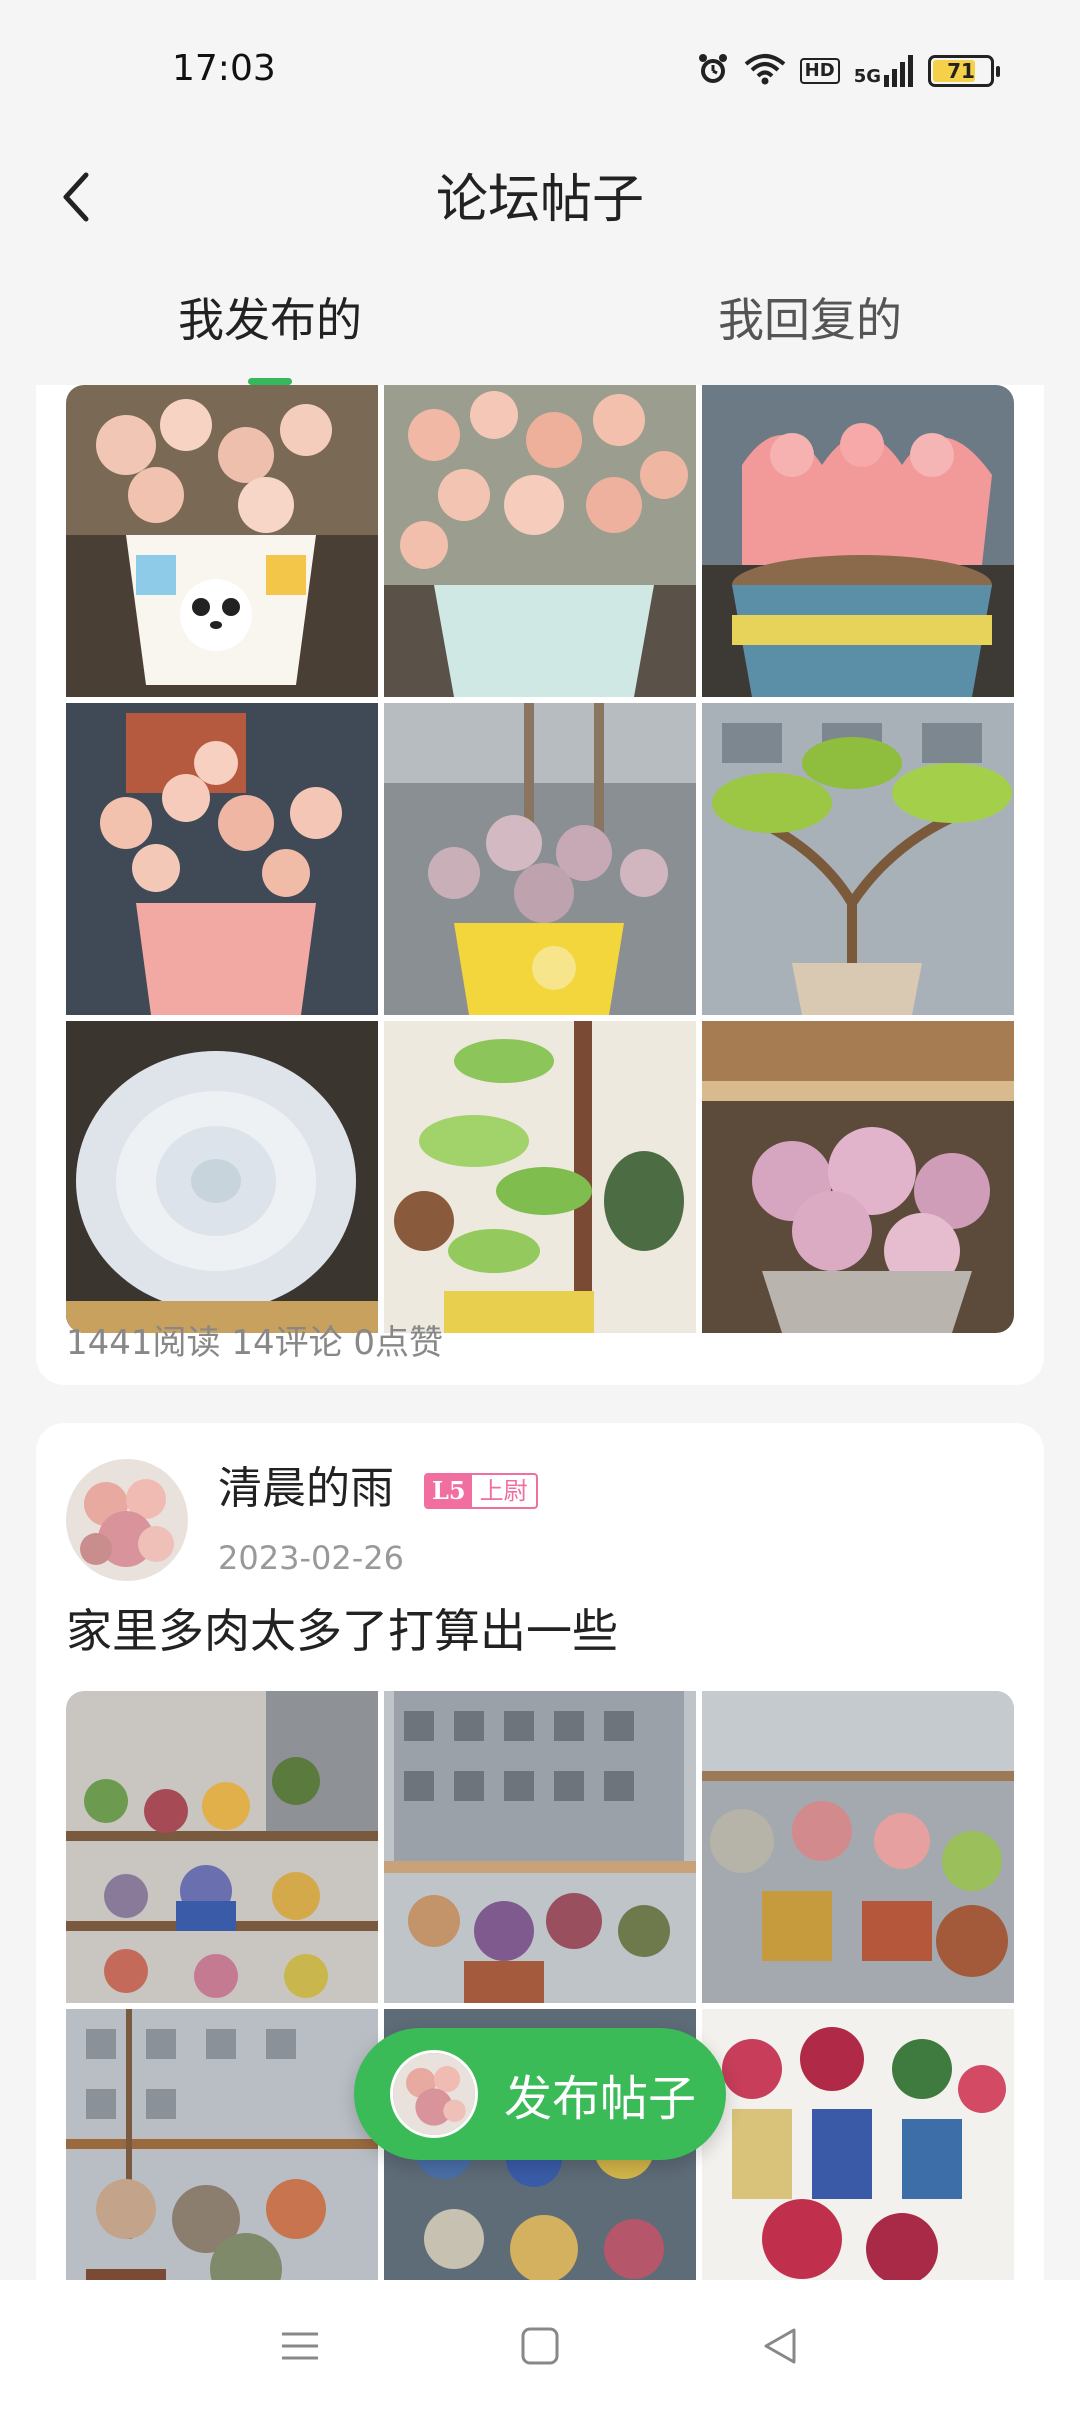  Describe the element at coordinates (884, 71) in the screenshot. I see `5g-signal-icon: 5G` at that location.